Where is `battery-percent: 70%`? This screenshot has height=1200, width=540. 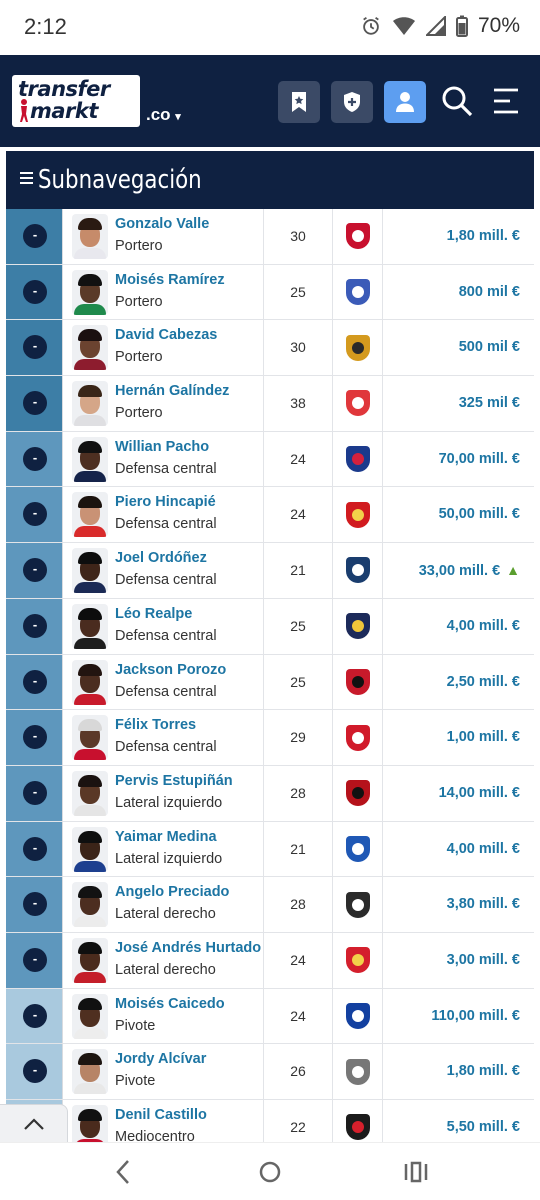 battery-percent: 70% is located at coordinates (498, 25).